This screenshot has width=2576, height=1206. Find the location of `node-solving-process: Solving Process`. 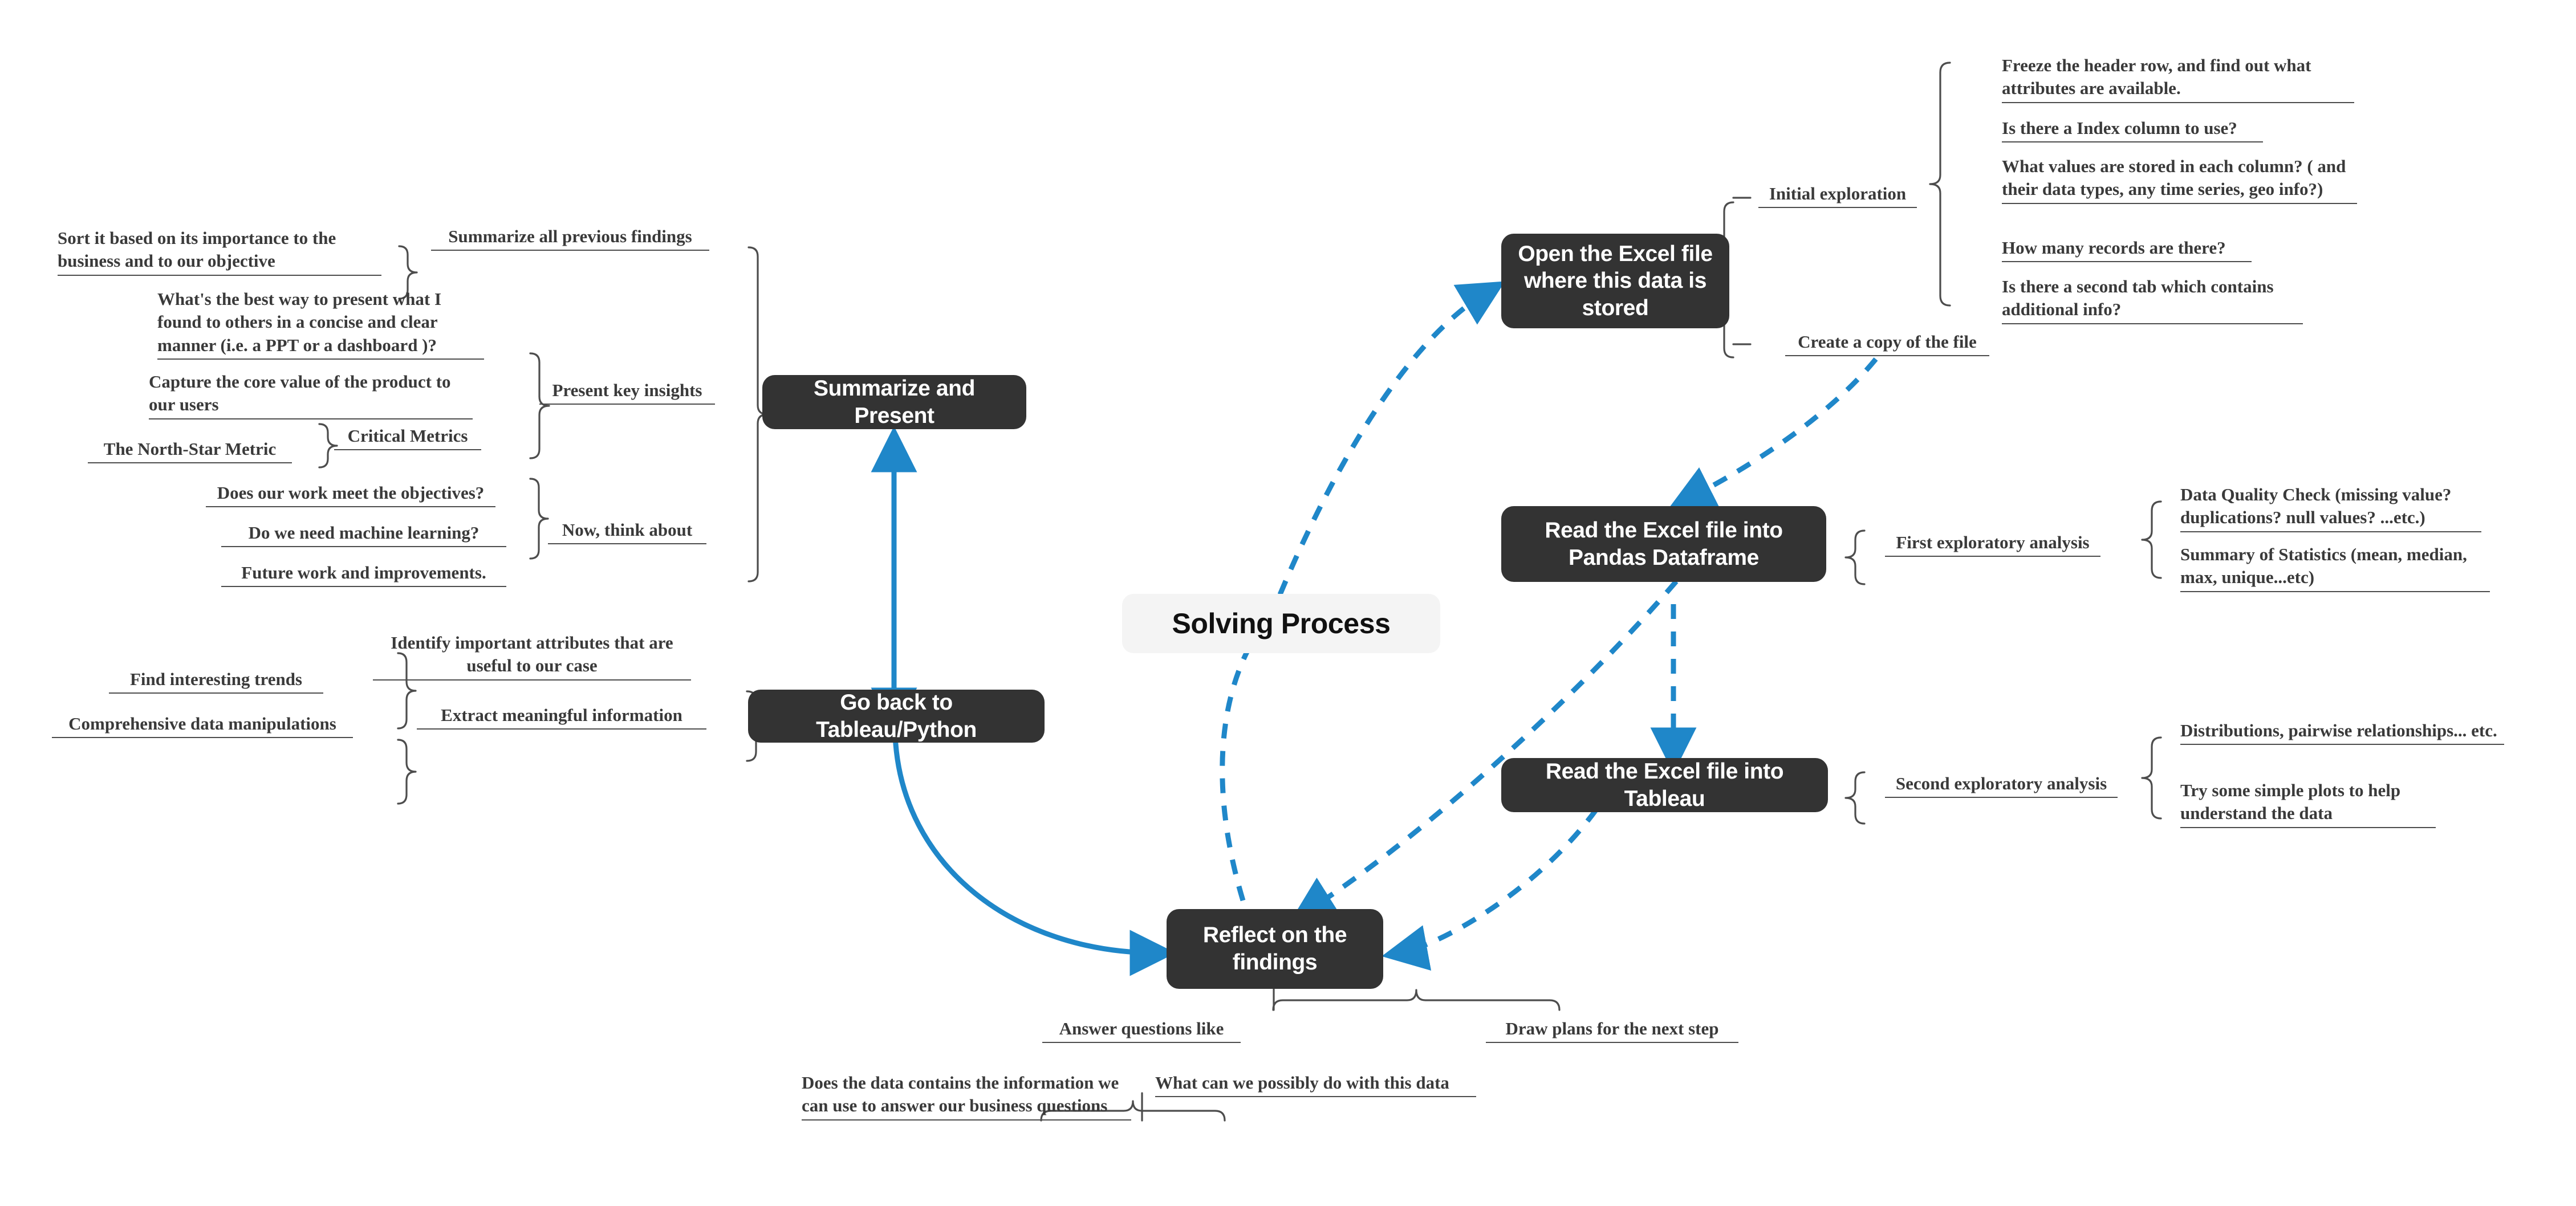

node-solving-process: Solving Process is located at coordinates (1281, 623).